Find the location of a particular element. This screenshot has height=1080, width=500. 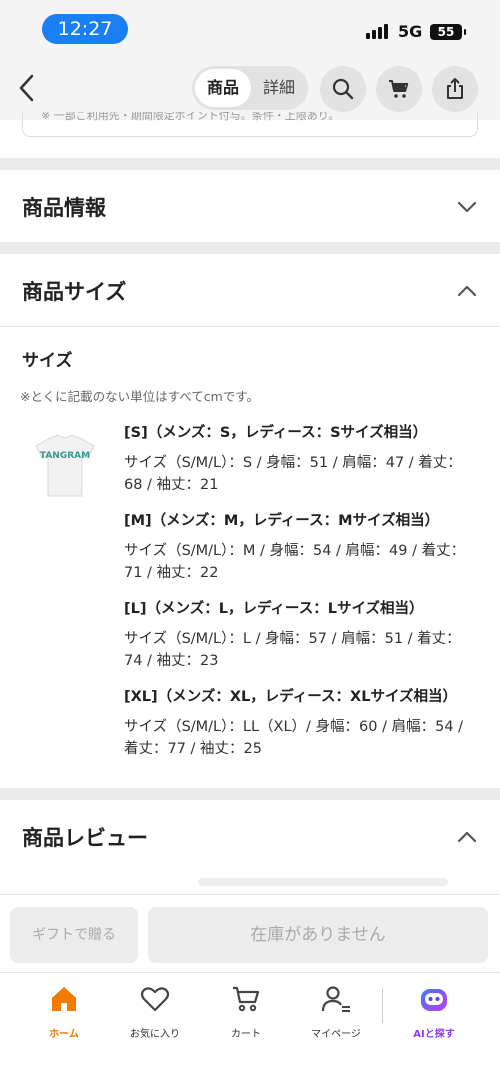

search-button is located at coordinates (343, 89).